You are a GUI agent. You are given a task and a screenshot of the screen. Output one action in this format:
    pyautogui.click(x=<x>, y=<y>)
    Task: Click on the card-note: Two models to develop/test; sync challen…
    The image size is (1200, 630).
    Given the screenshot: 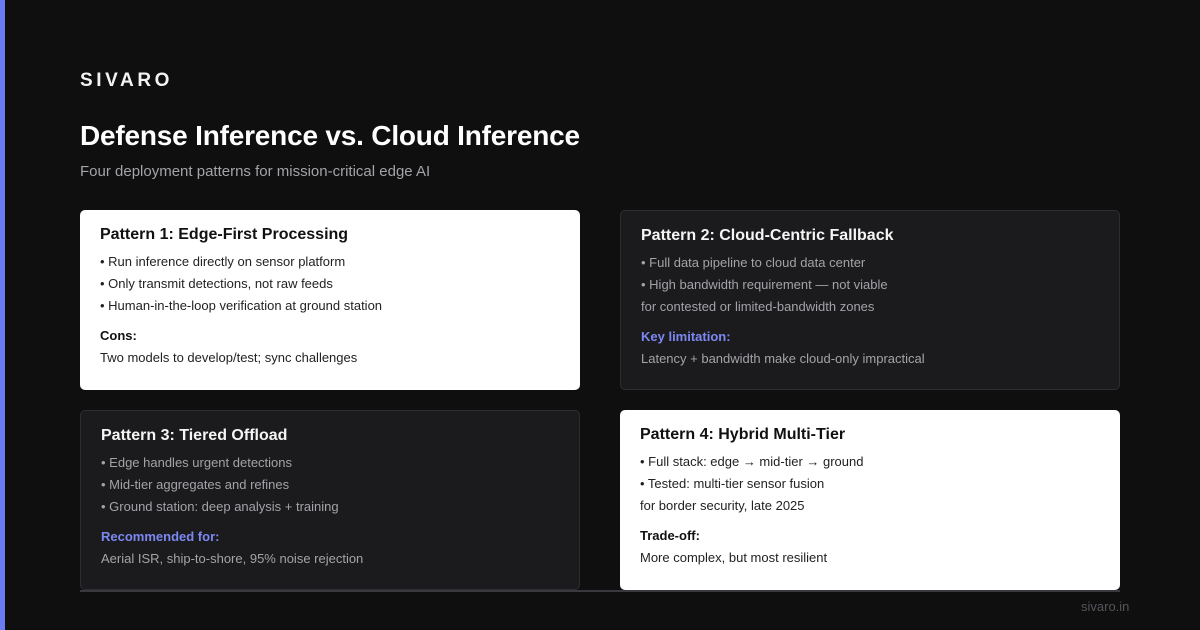 What is the action you would take?
    pyautogui.click(x=229, y=357)
    